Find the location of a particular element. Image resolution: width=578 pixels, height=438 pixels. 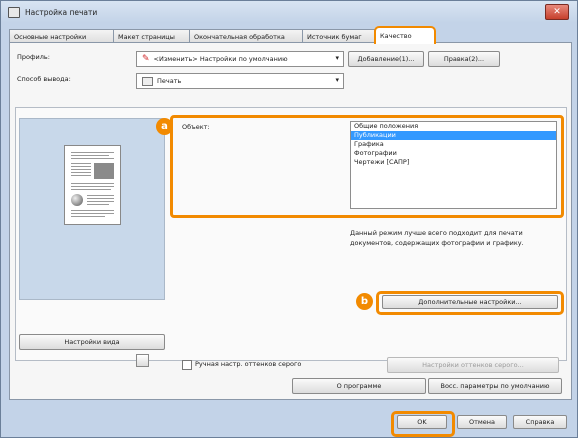

tab-quality: Качество is located at coordinates (405, 35).